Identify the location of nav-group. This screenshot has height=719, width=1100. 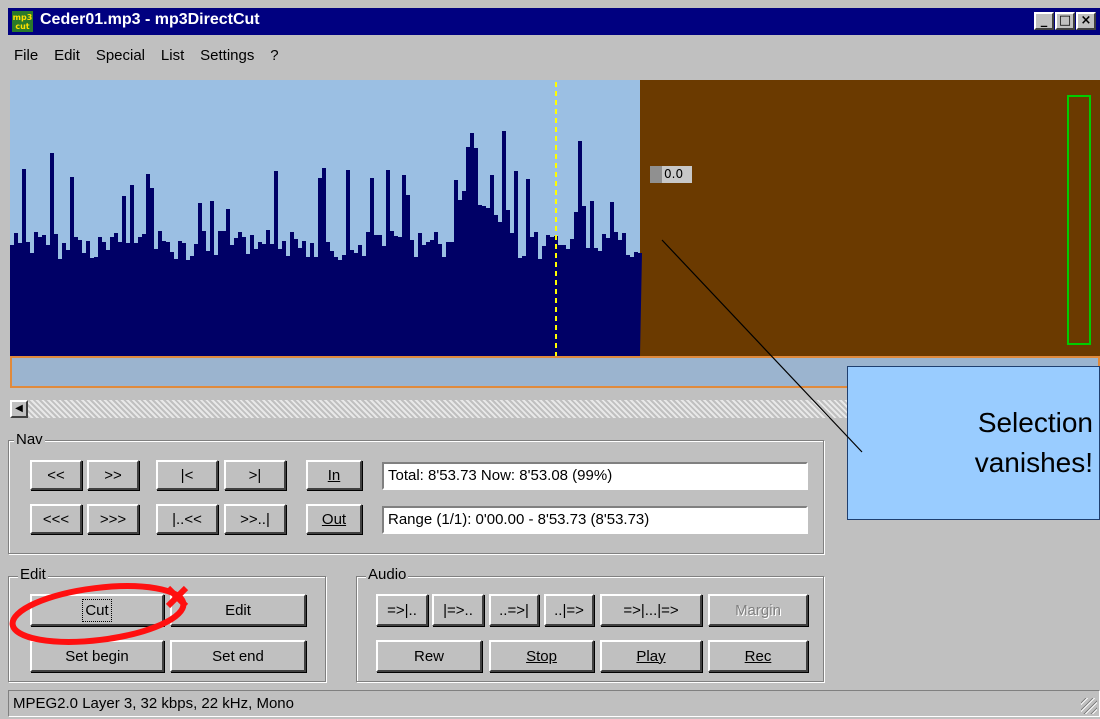
(416, 497).